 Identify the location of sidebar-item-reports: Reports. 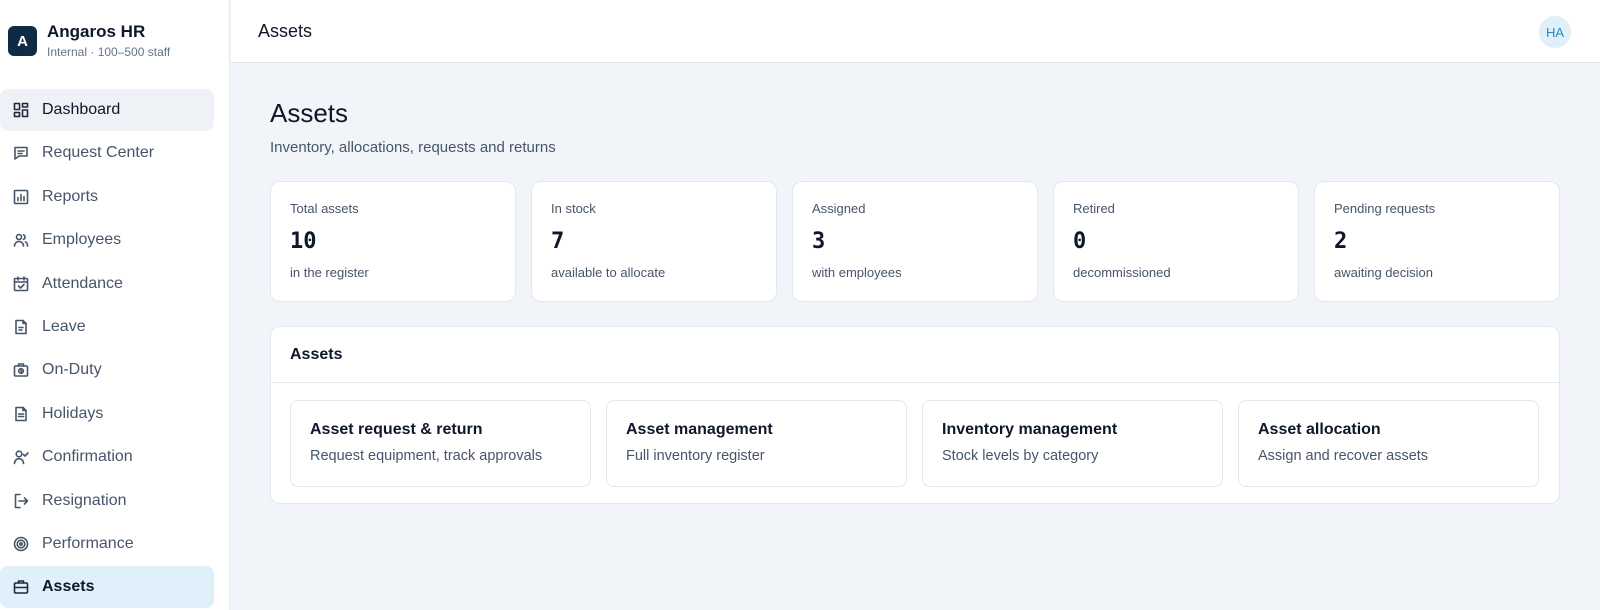
(107, 197).